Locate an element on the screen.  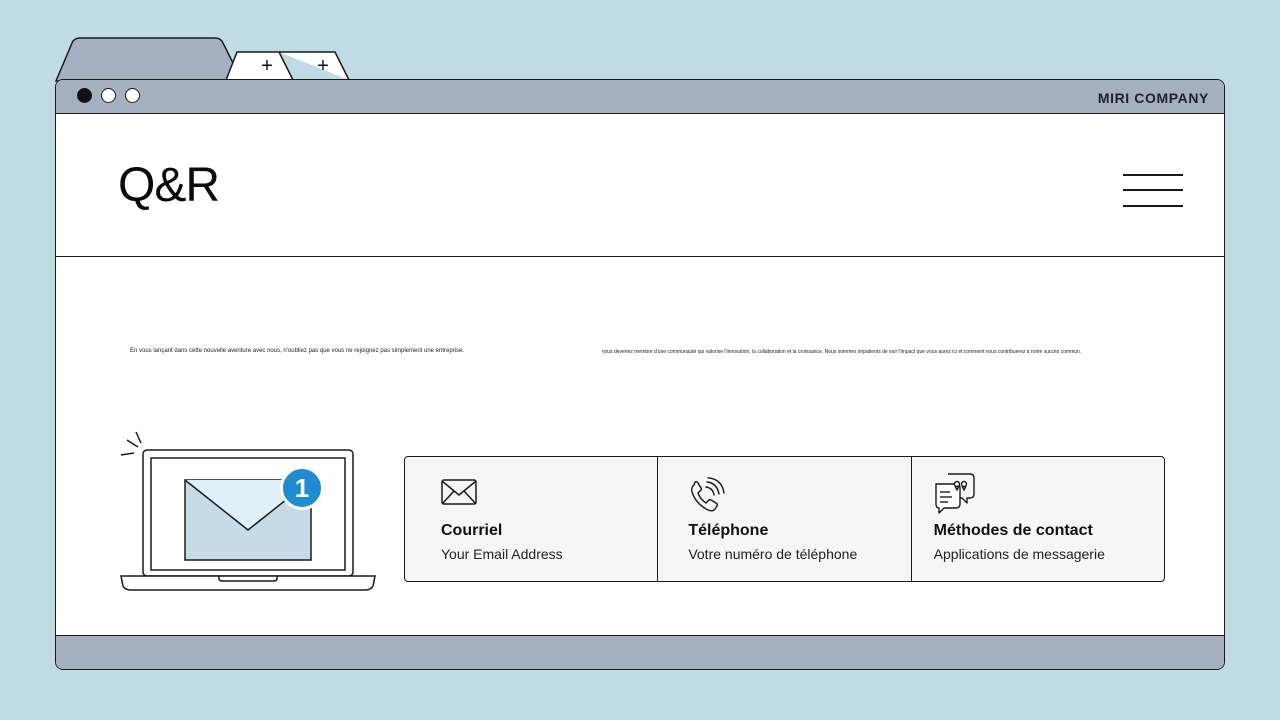
minimize-window-button is located at coordinates (108, 95).